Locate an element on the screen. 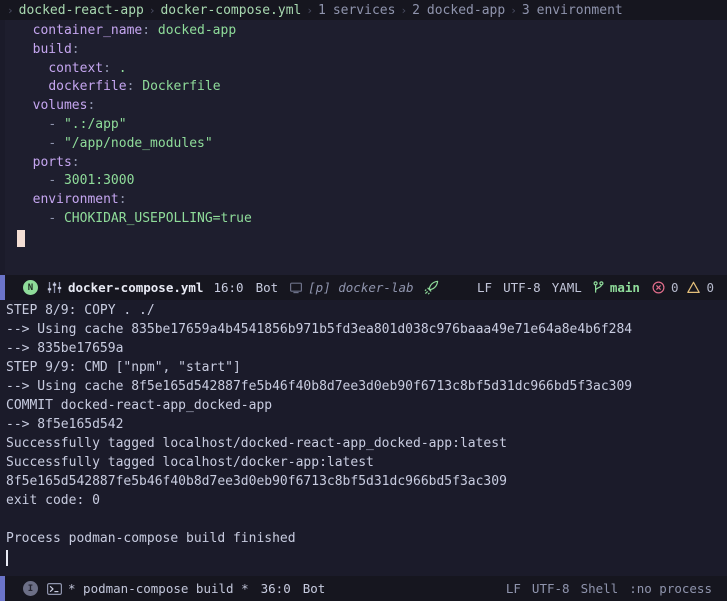  code-line: volumes: is located at coordinates (363, 106).